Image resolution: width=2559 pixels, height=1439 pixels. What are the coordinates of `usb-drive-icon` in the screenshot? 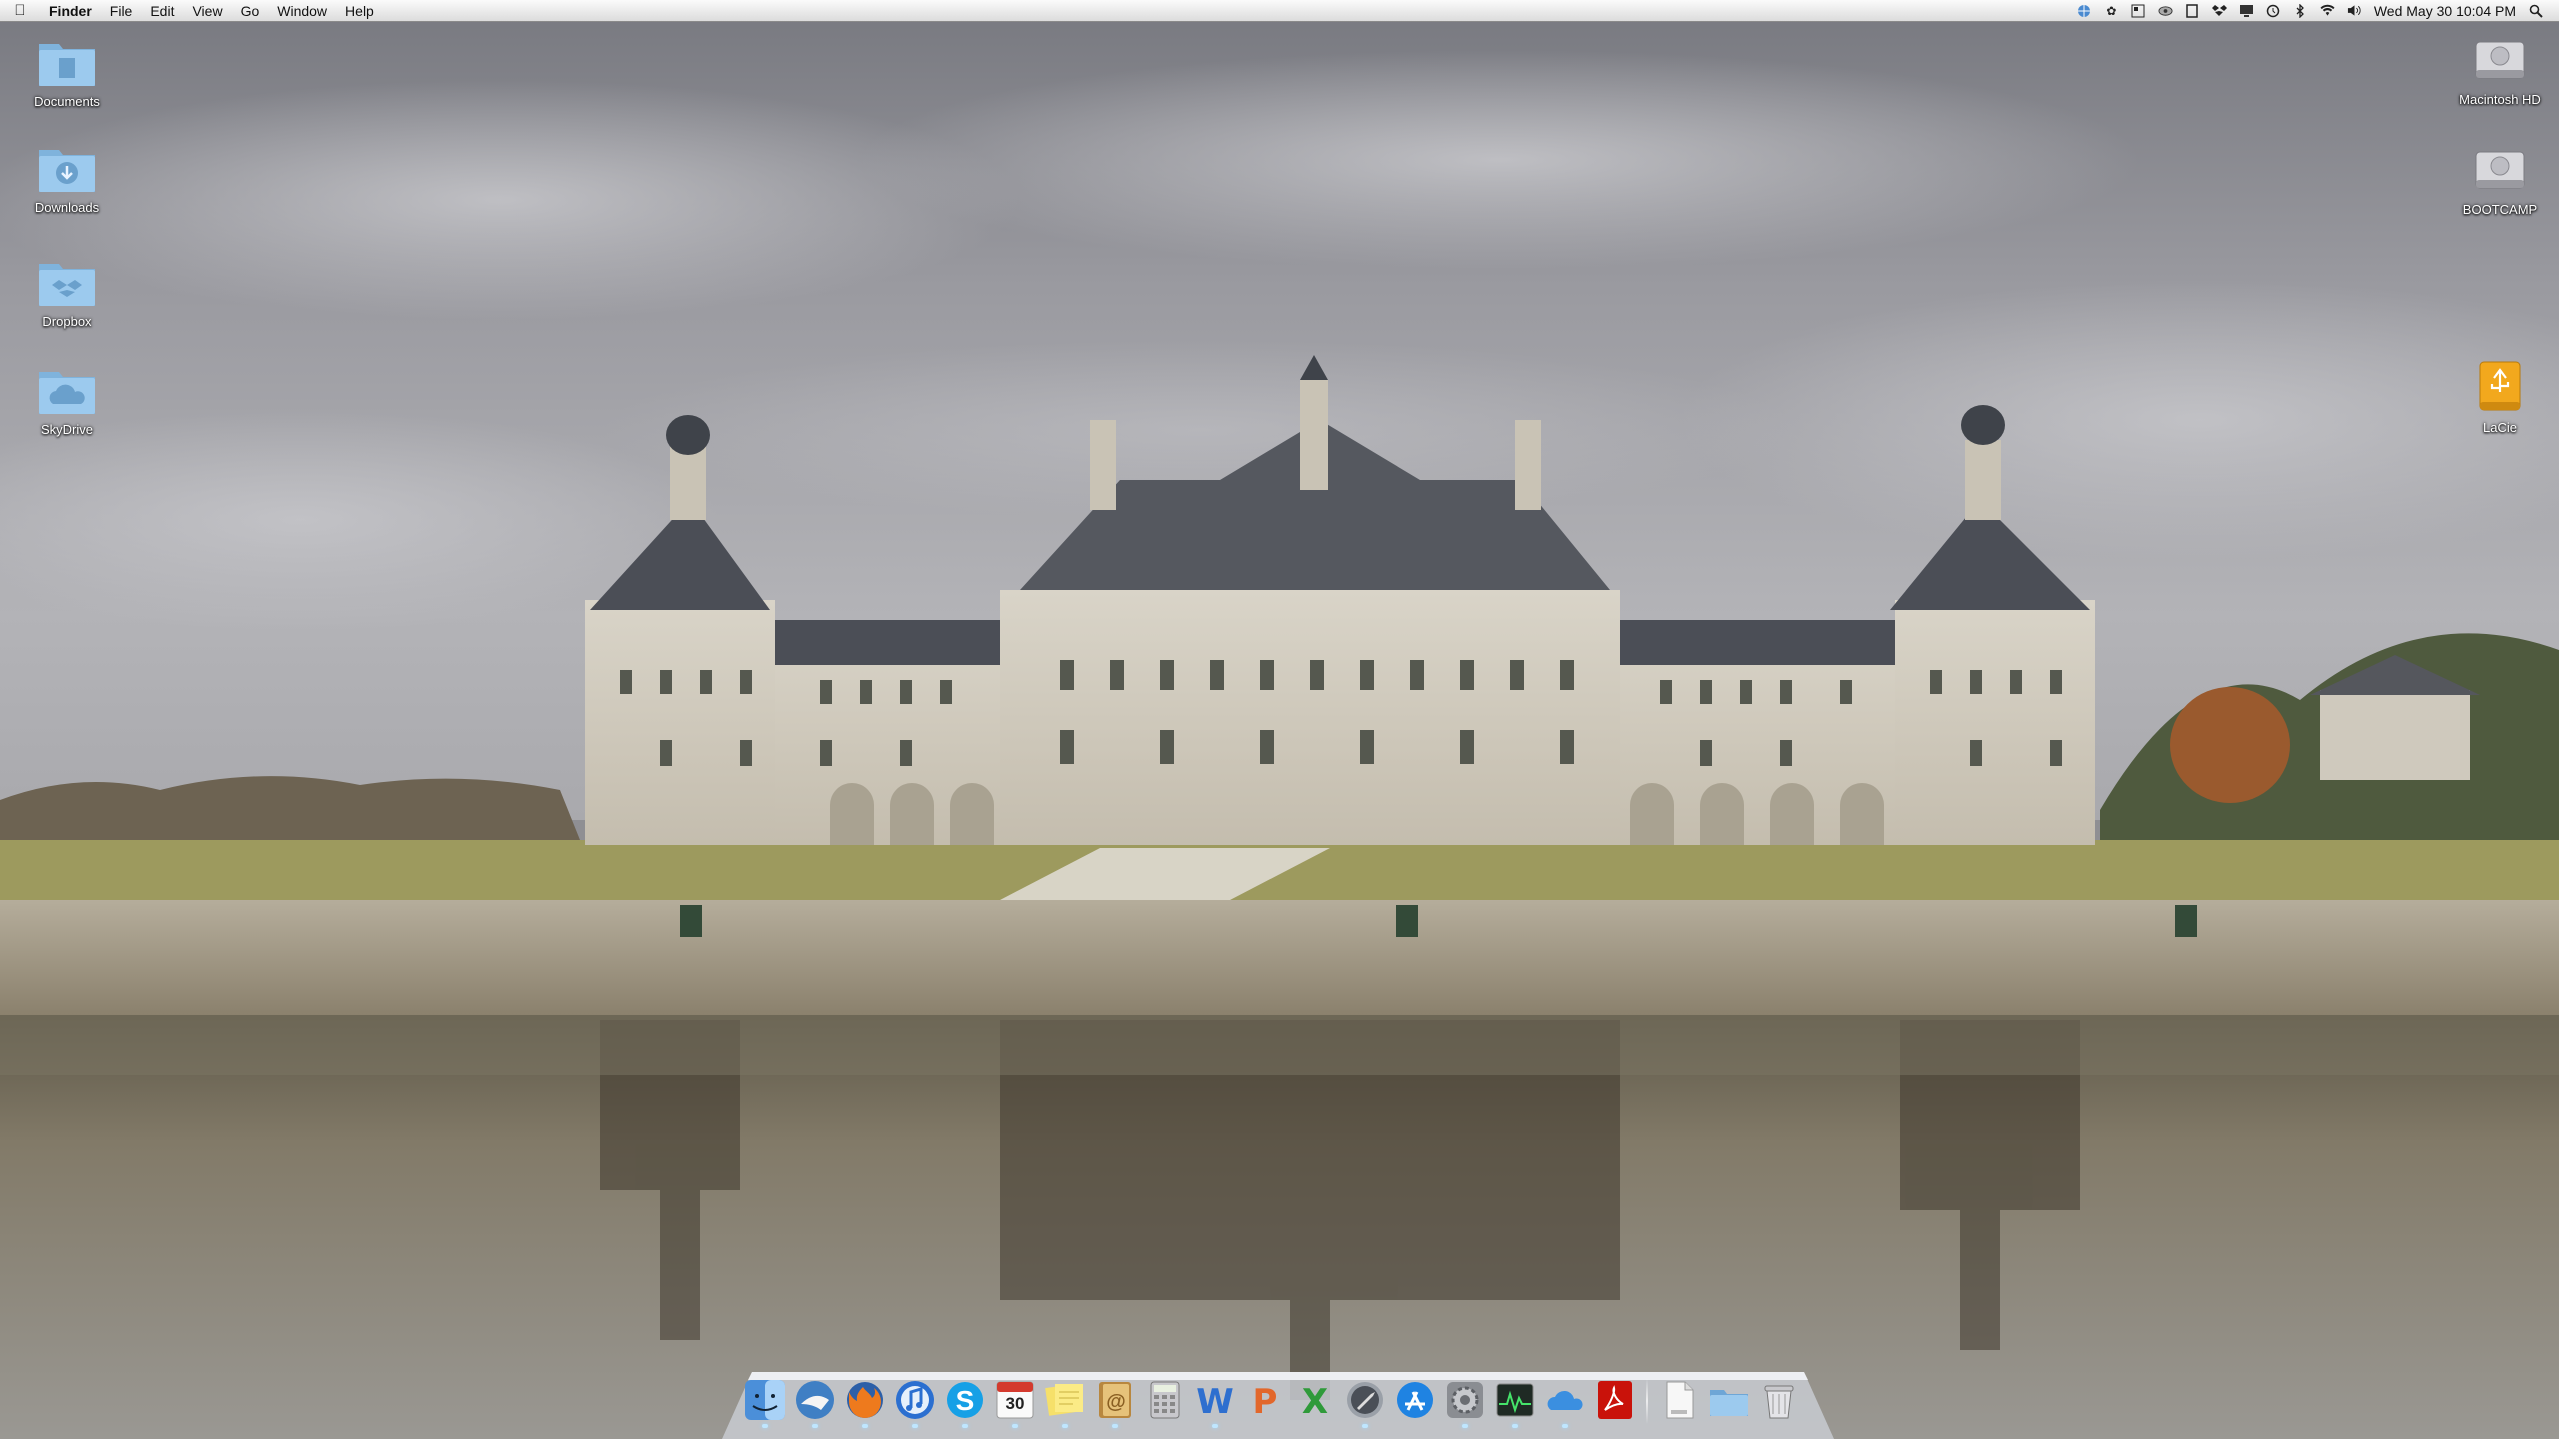 It's located at (2500, 386).